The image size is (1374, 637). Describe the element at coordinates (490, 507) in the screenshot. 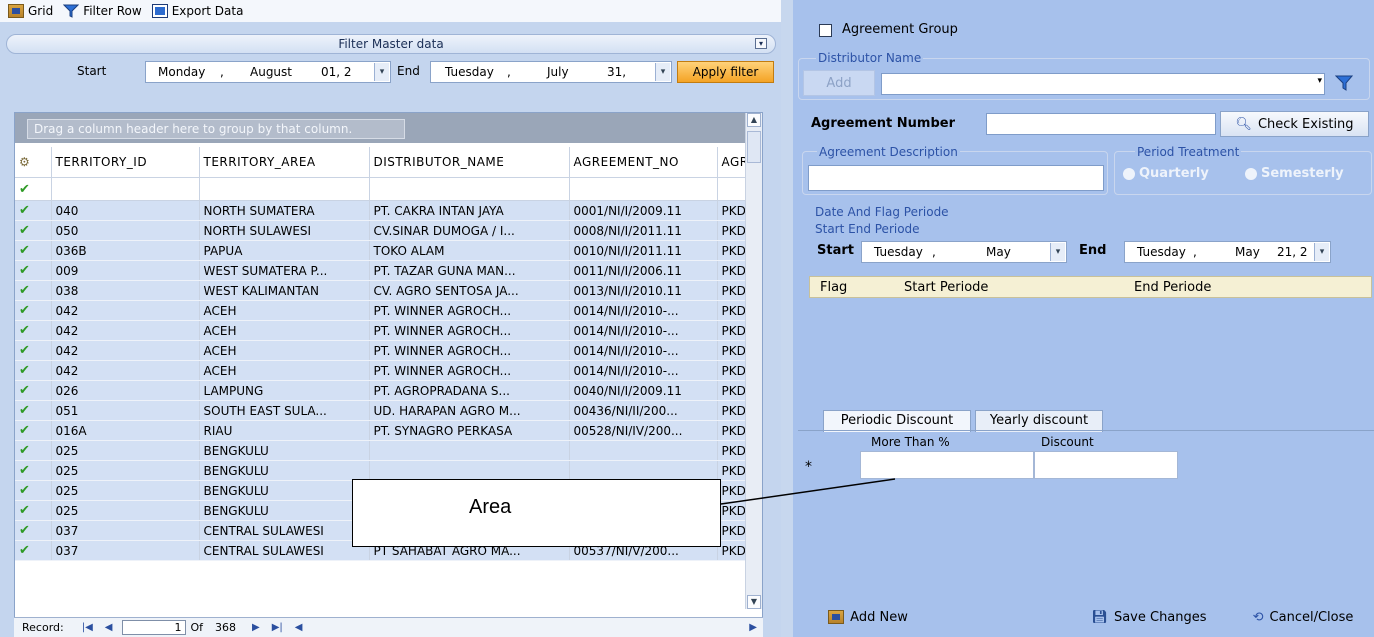

I see `callout-text: Area` at that location.